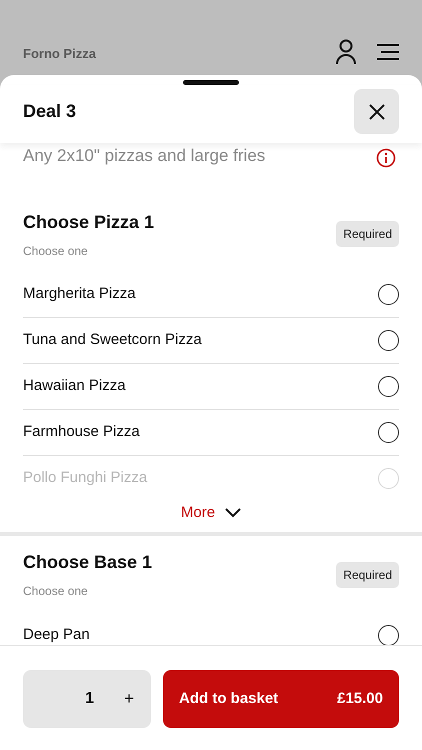 This screenshot has width=422, height=750. I want to click on app-title: Forno Pizza, so click(59, 53).